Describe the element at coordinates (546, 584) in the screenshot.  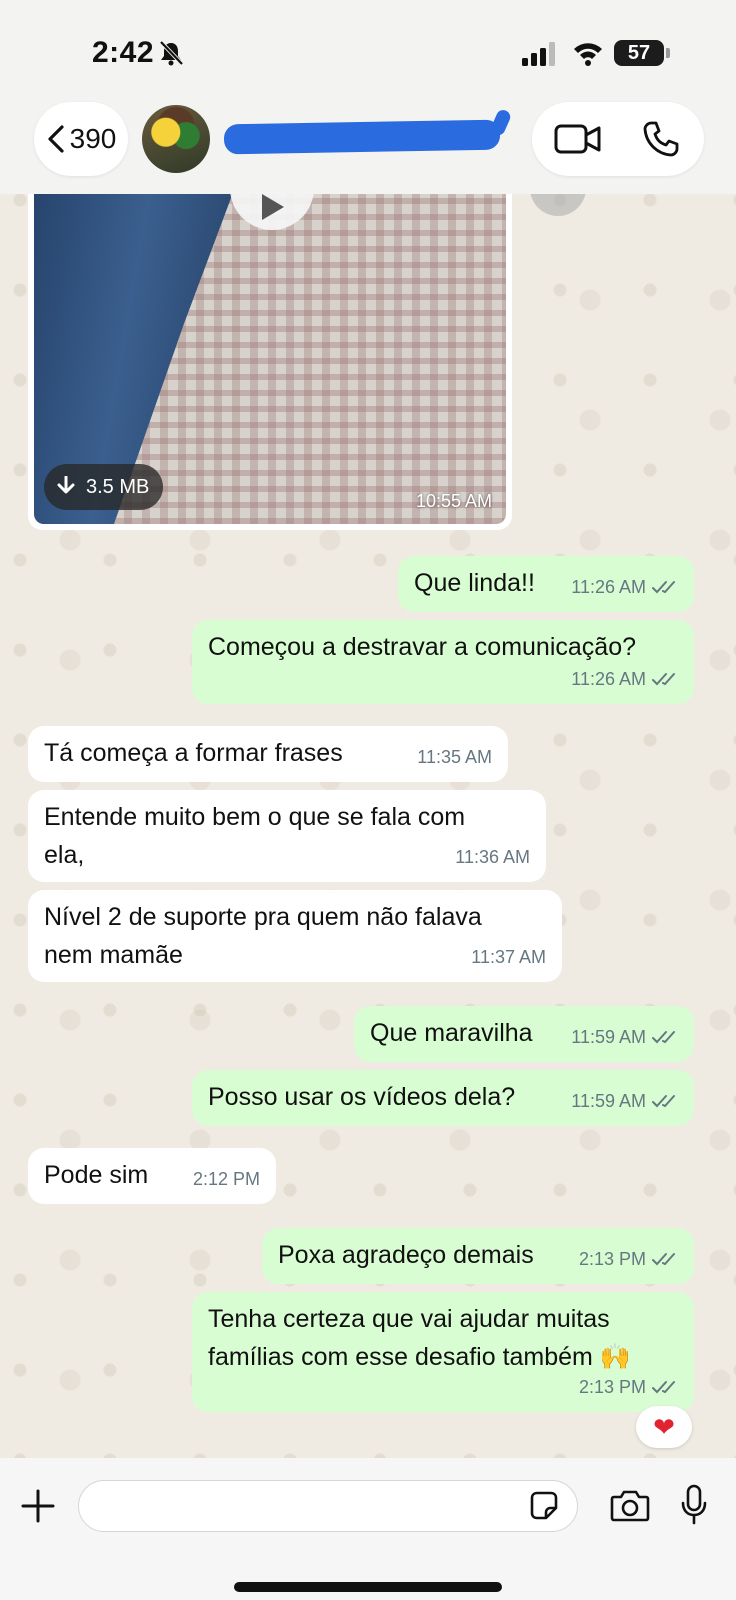
I see `message-bubble-out: Que linda!! 11:26 AM` at that location.